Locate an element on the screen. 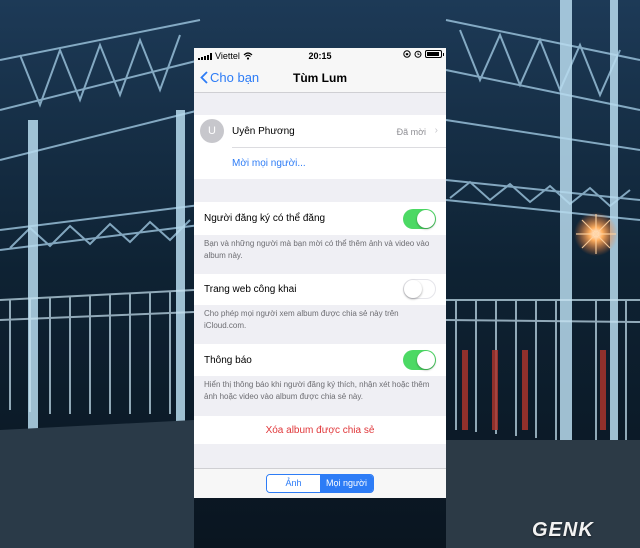 This screenshot has height=548, width=640. avatar: U is located at coordinates (212, 131).